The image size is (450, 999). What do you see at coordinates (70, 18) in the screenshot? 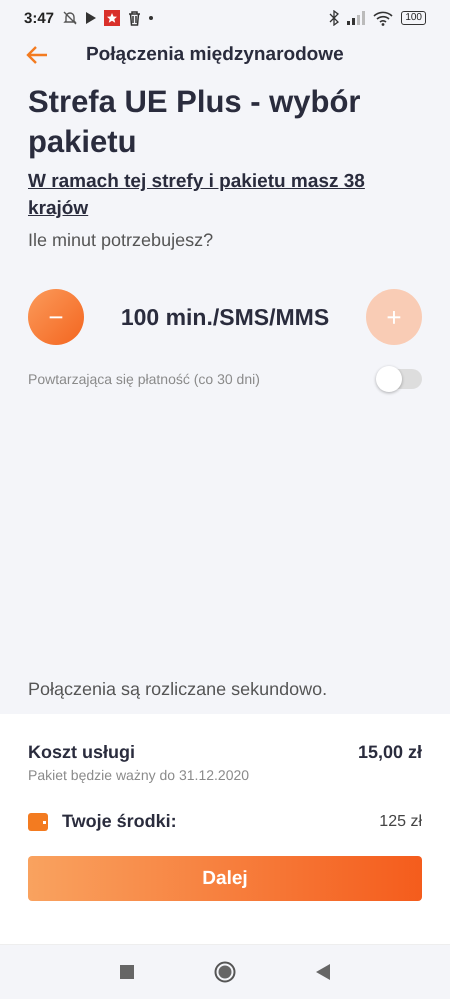
I see `alarm-off-icon` at bounding box center [70, 18].